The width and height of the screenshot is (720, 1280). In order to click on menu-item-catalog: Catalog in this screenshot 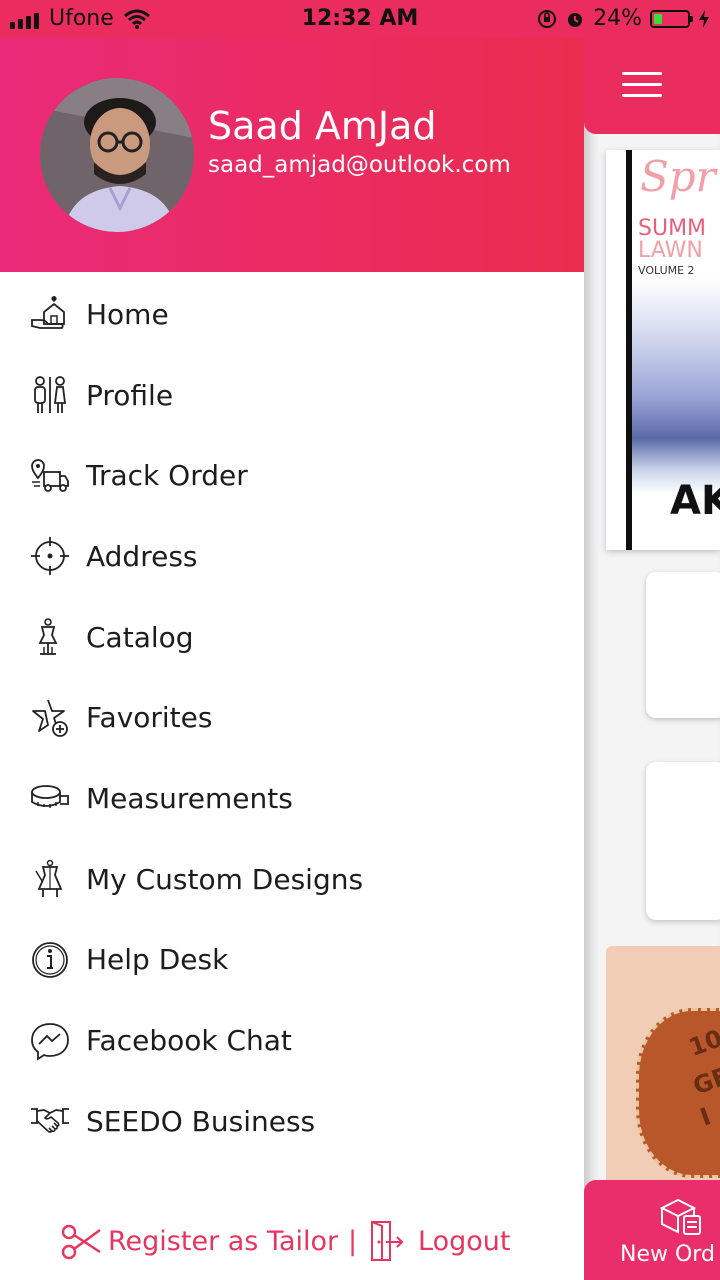, I will do `click(292, 637)`.